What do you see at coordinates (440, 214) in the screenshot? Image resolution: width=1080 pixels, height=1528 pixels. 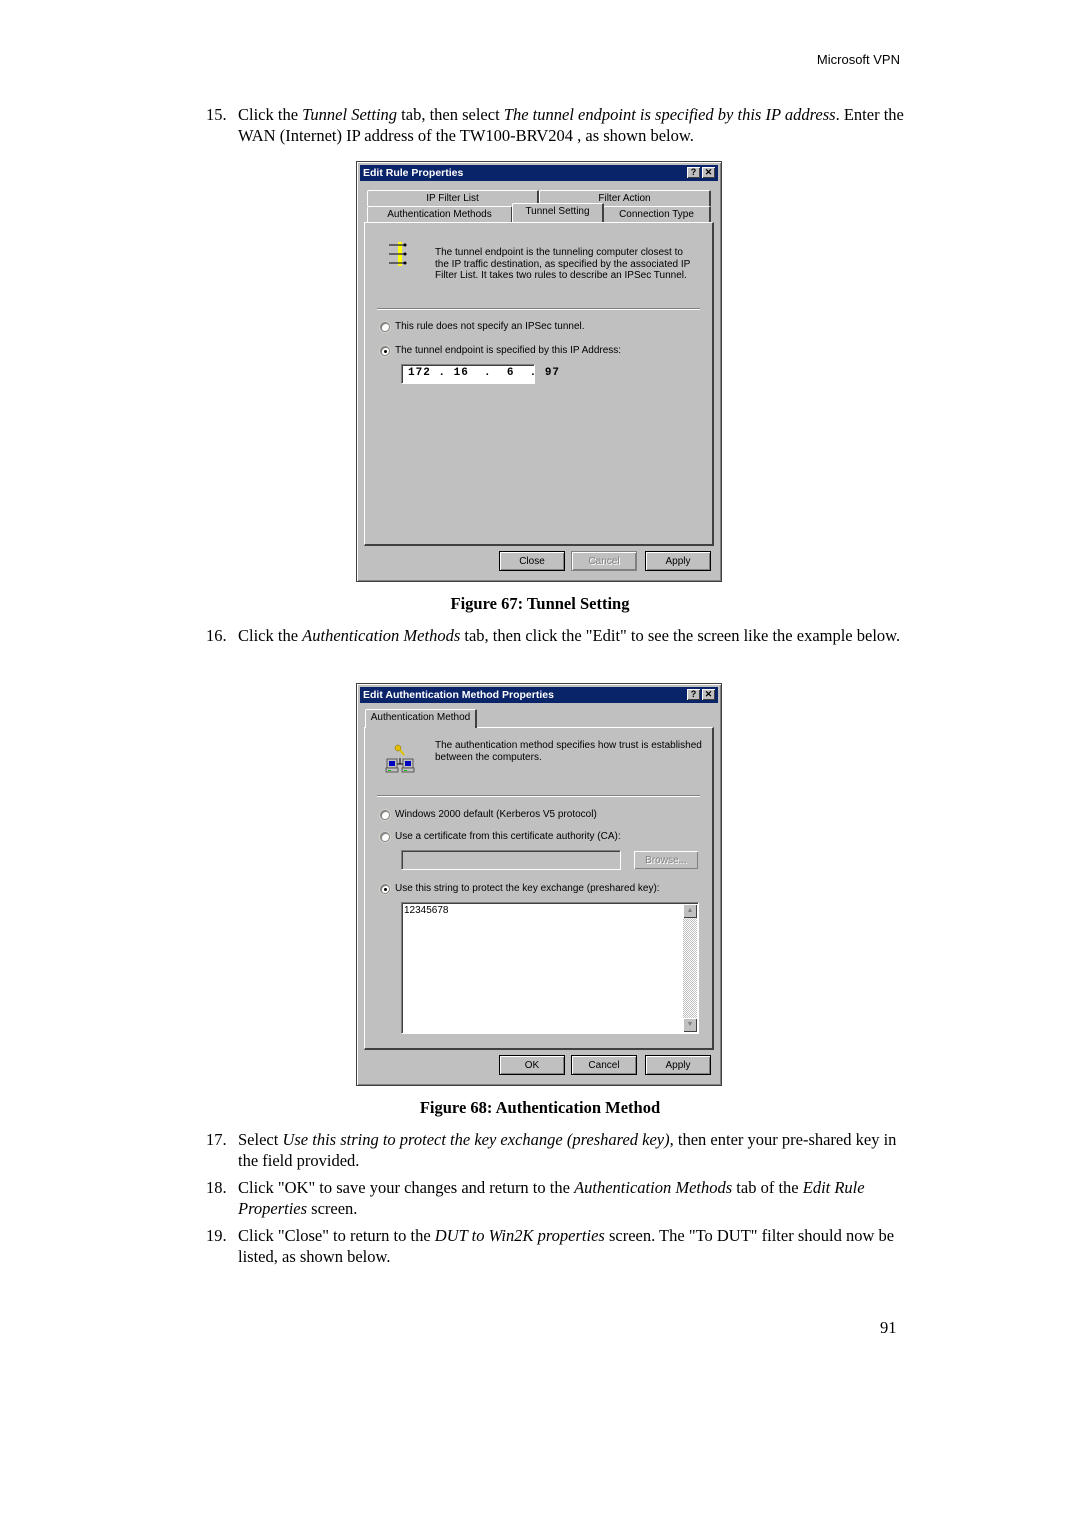 I see `tab-authentication-methods: Authentication Methods` at bounding box center [440, 214].